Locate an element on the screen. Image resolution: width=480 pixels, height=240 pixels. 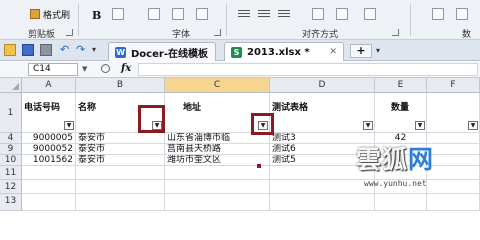
cell-a10: 1001562 is located at coordinates (49, 160).